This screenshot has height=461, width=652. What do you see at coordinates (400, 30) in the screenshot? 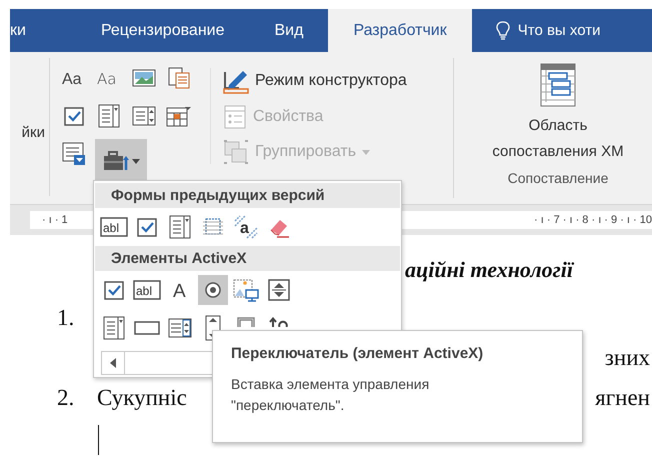
I see `ribbon-tab: Разработчик` at bounding box center [400, 30].